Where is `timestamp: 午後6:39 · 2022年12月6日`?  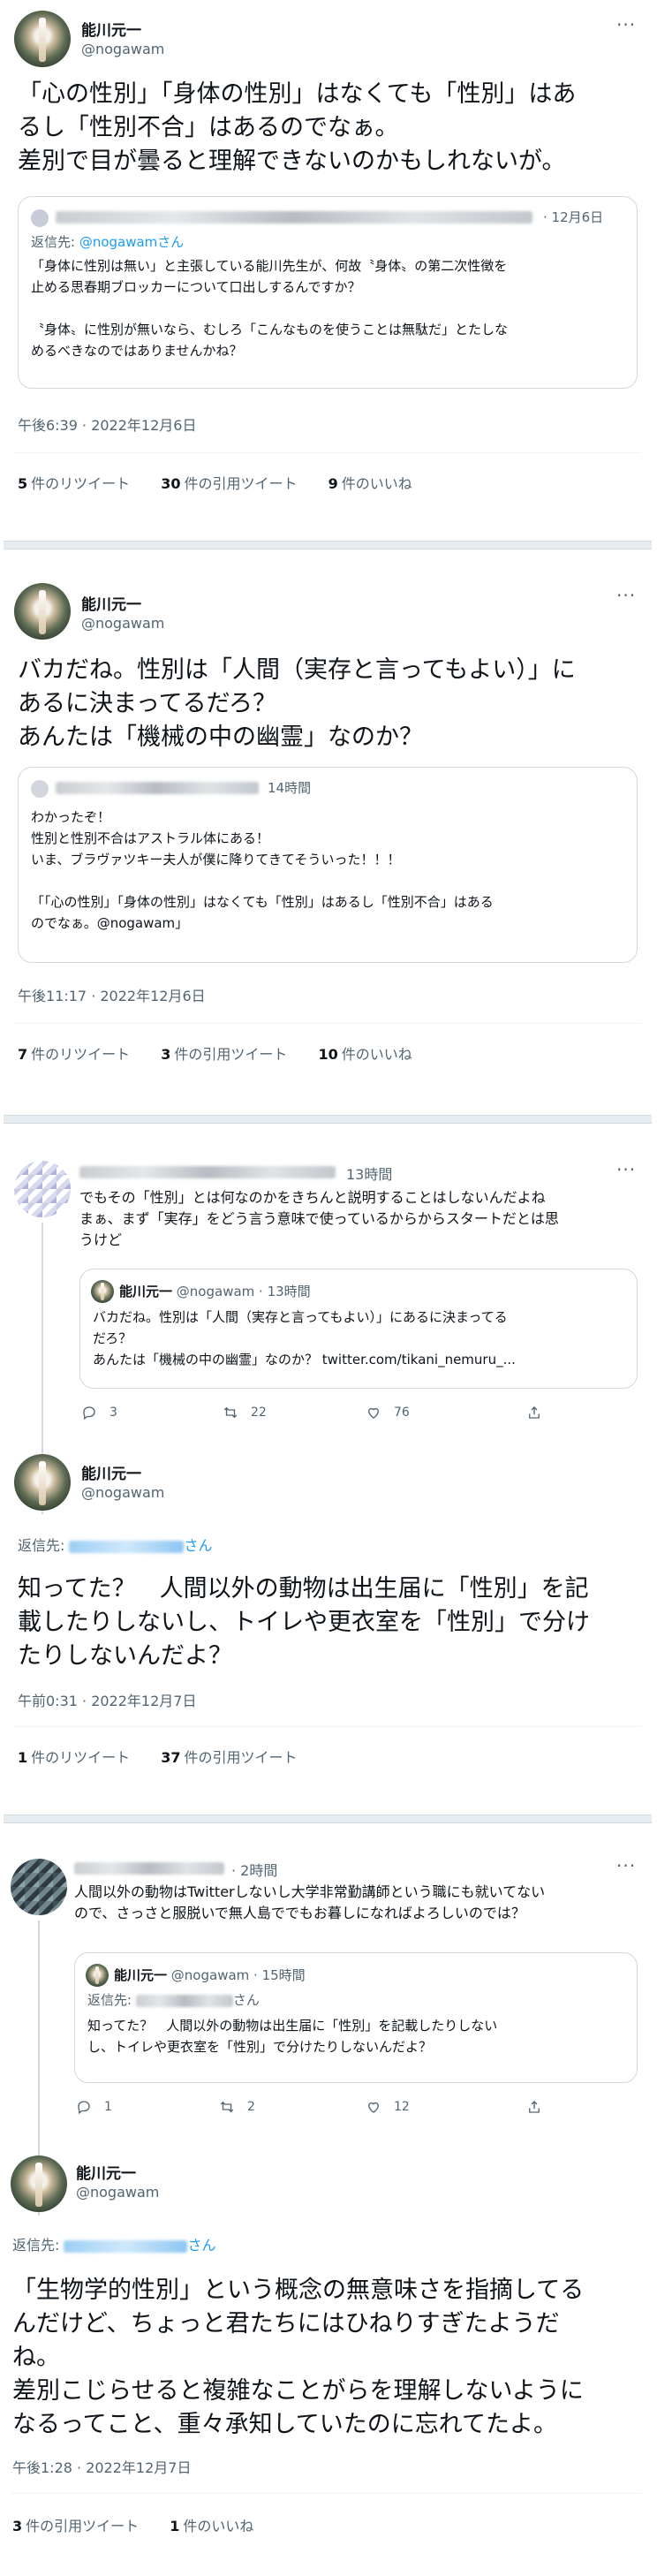 timestamp: 午後6:39 · 2022年12月6日 is located at coordinates (107, 424).